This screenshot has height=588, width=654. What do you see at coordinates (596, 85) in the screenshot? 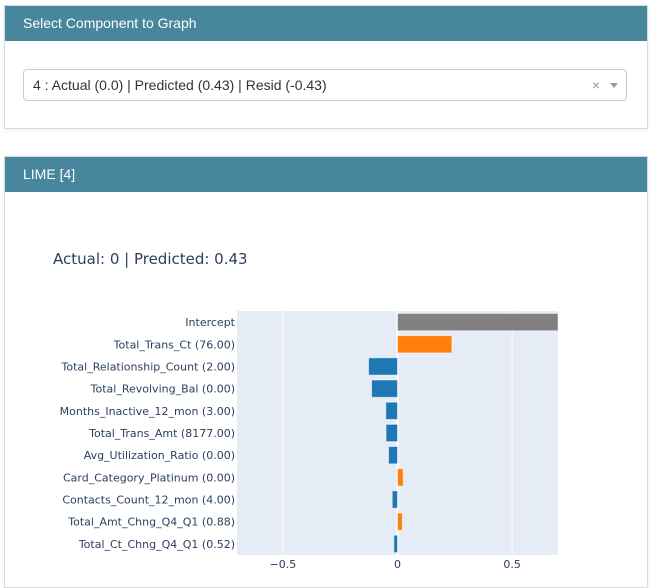
I see `clear-icon: ×` at bounding box center [596, 85].